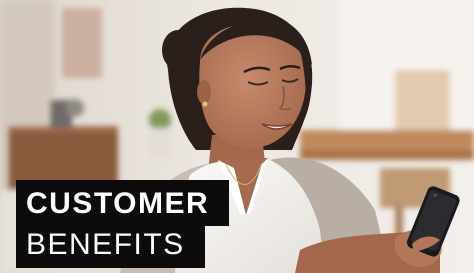 The image size is (474, 273). Describe the element at coordinates (123, 203) in the screenshot. I see `caption-title-line-1: CUSTOMER` at that location.